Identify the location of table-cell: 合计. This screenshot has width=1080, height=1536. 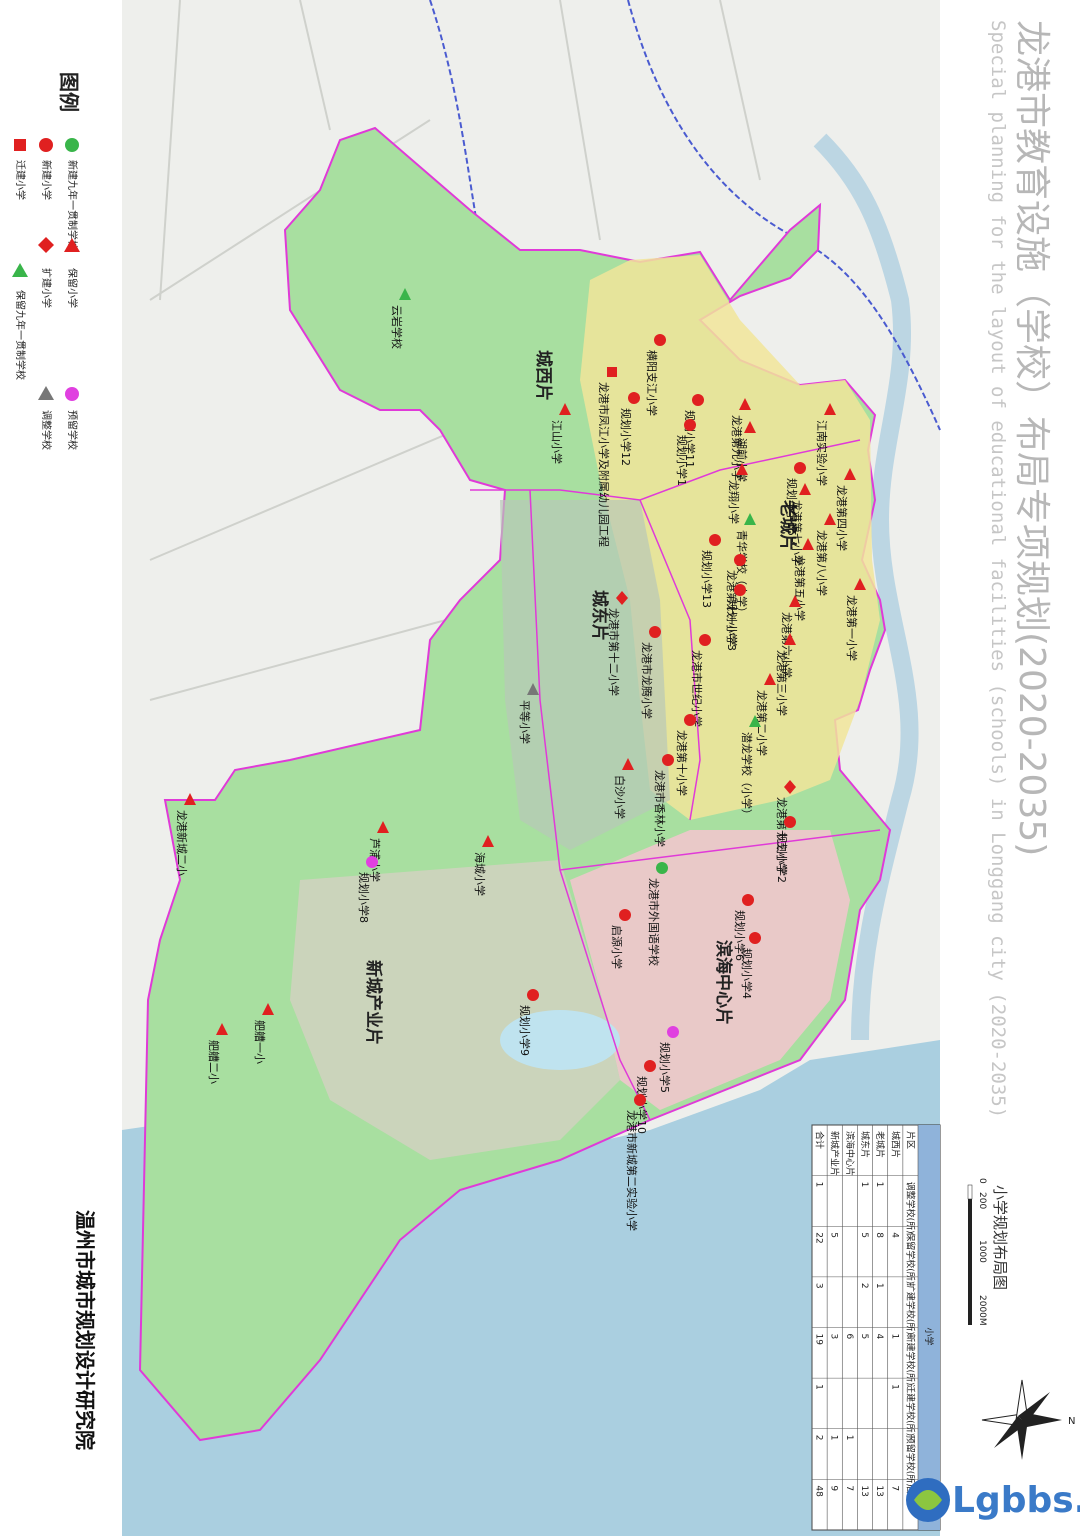
(820, 1140).